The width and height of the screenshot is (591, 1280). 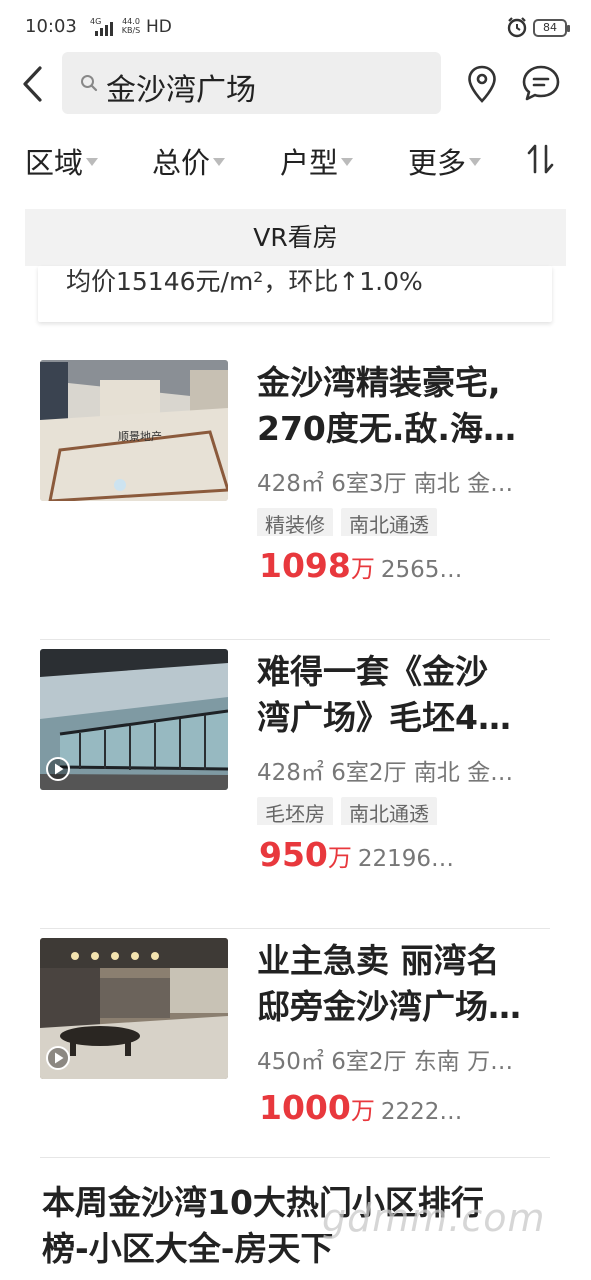 I want to click on filter-layout: 户型, so click(x=317, y=161).